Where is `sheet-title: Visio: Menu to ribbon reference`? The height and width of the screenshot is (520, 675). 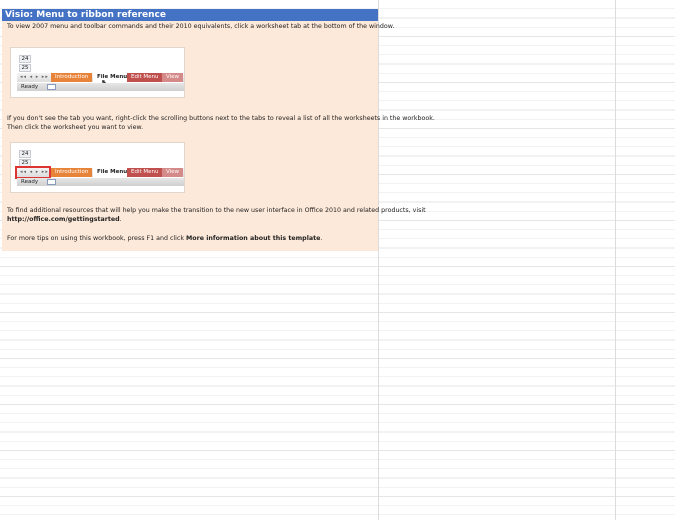 sheet-title: Visio: Menu to ribbon reference is located at coordinates (190, 15).